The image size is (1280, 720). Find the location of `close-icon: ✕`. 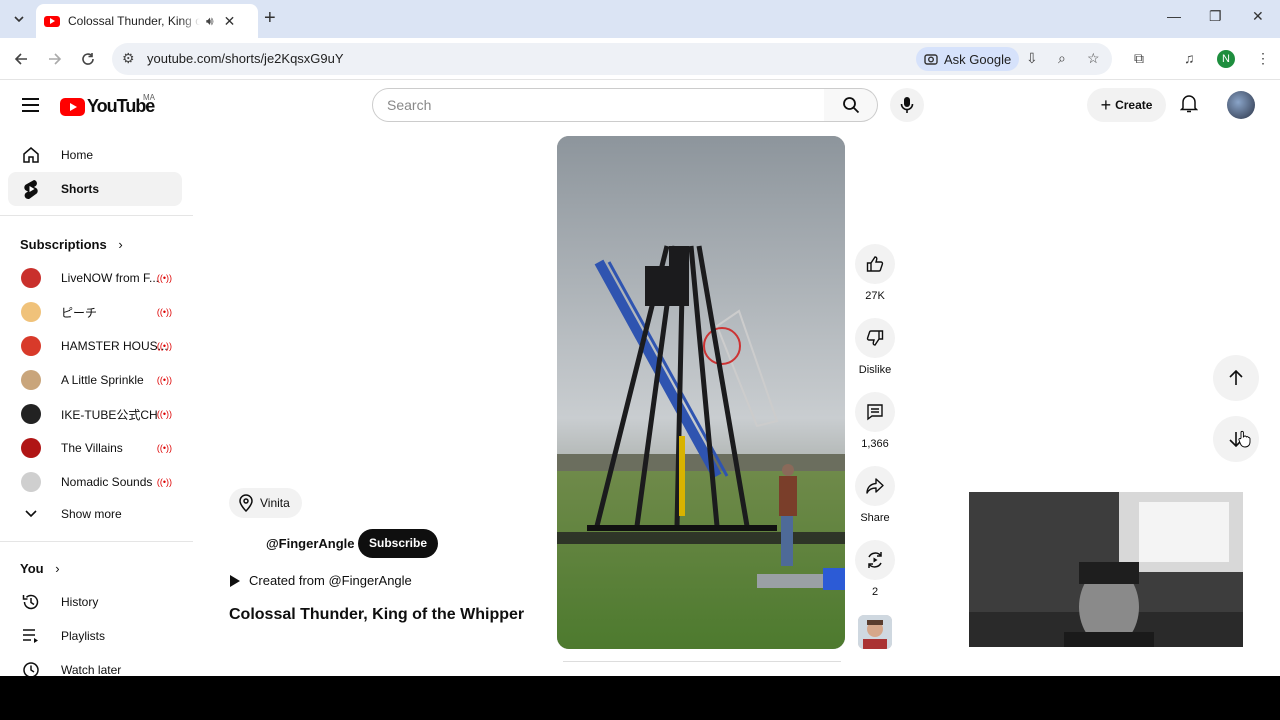

close-icon: ✕ is located at coordinates (230, 21).